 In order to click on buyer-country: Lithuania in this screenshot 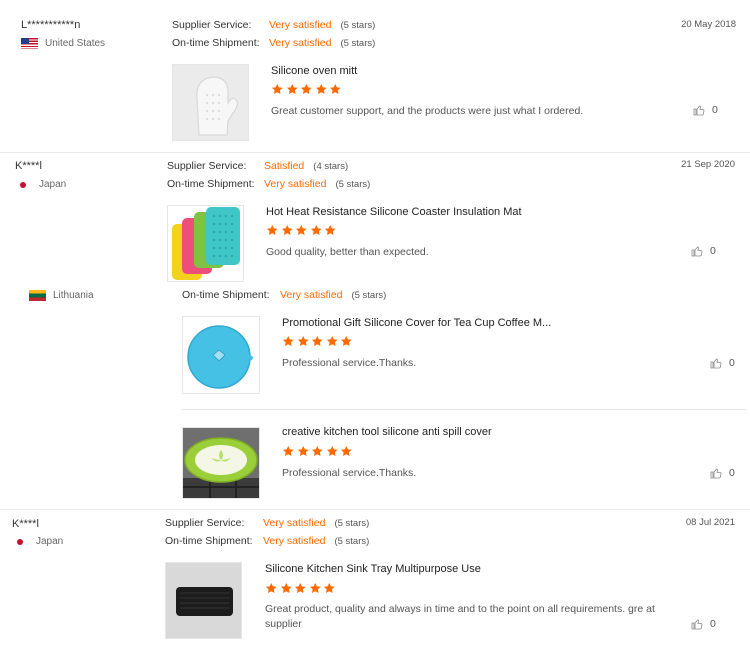, I will do `click(61, 295)`.